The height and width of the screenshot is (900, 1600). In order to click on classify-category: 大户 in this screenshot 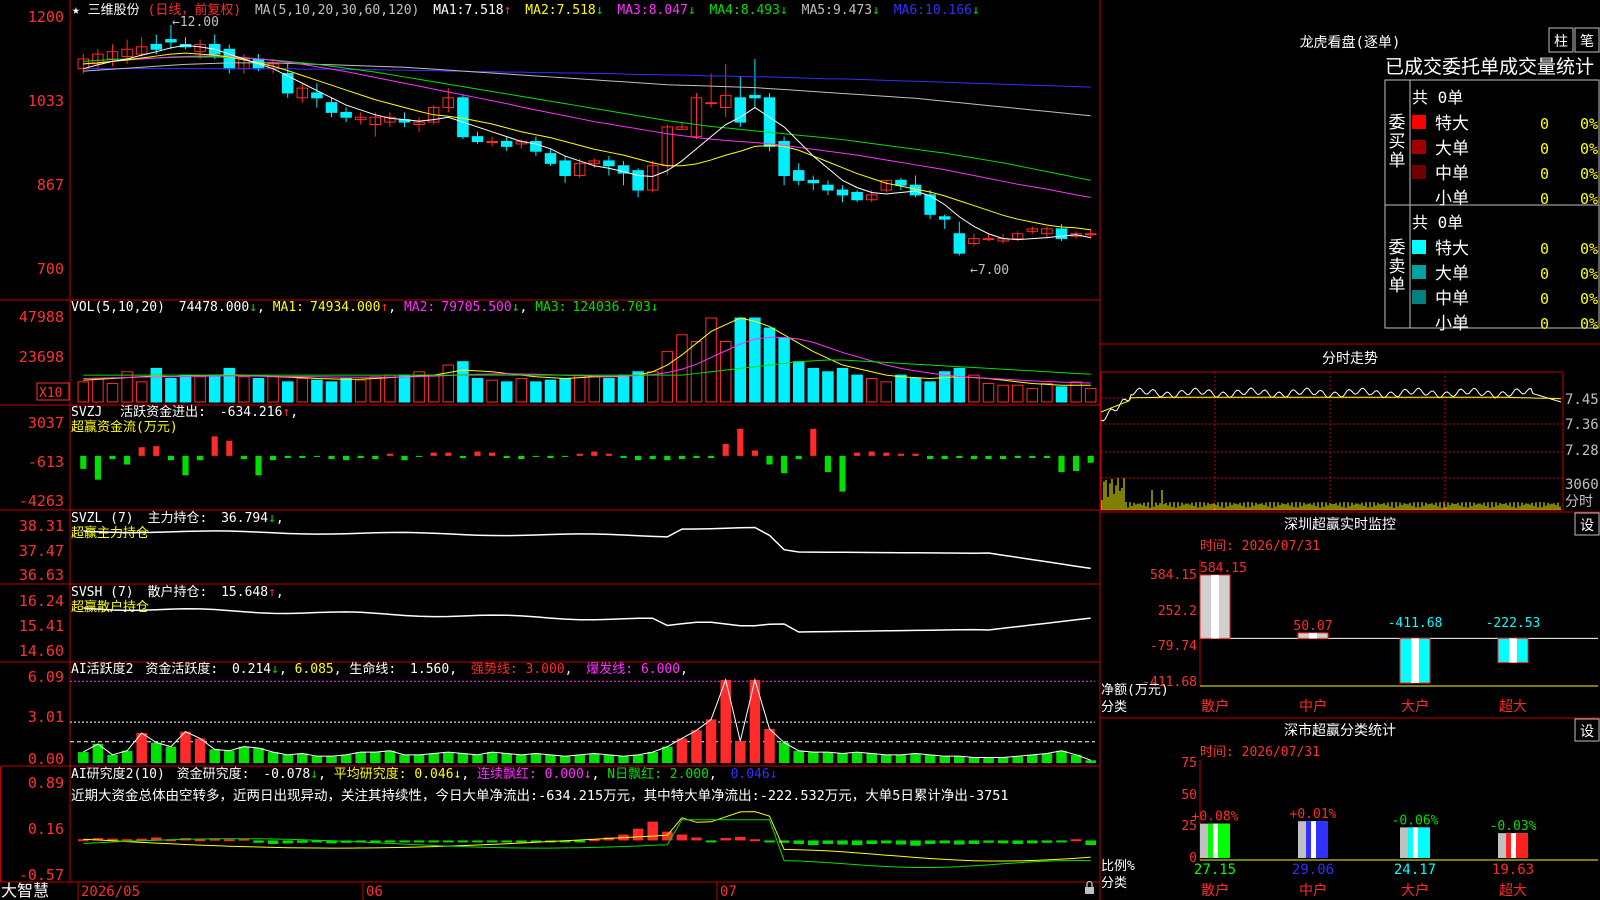, I will do `click(1415, 890)`.